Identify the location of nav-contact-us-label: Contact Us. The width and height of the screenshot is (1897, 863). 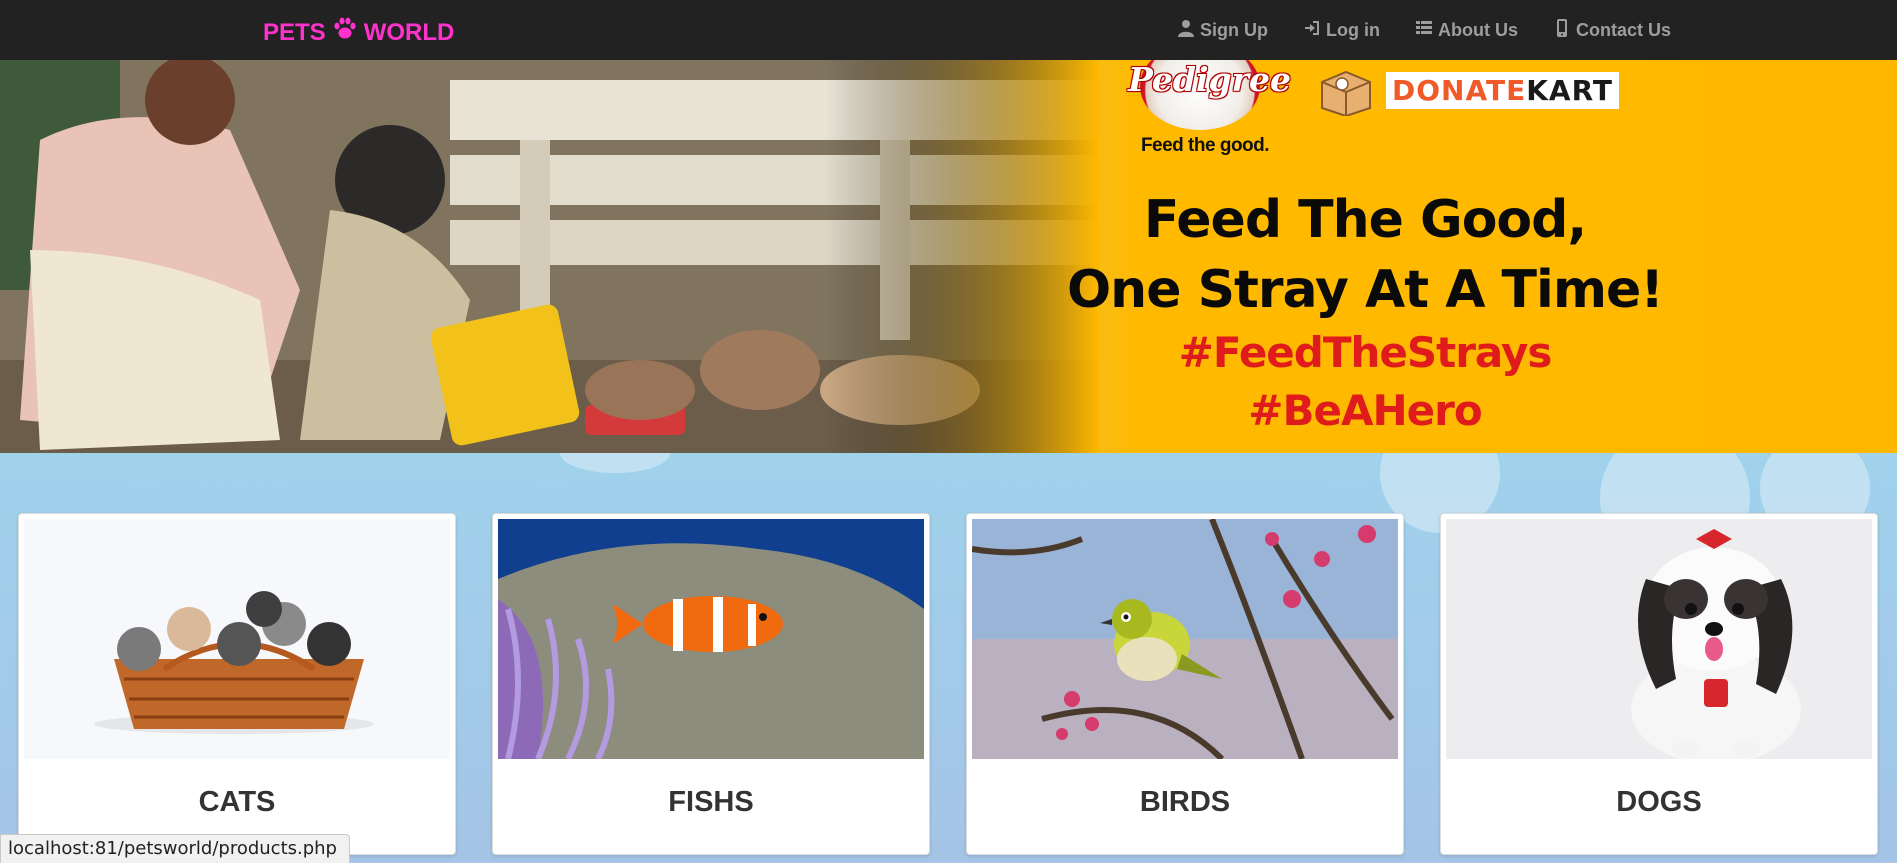
(1623, 29).